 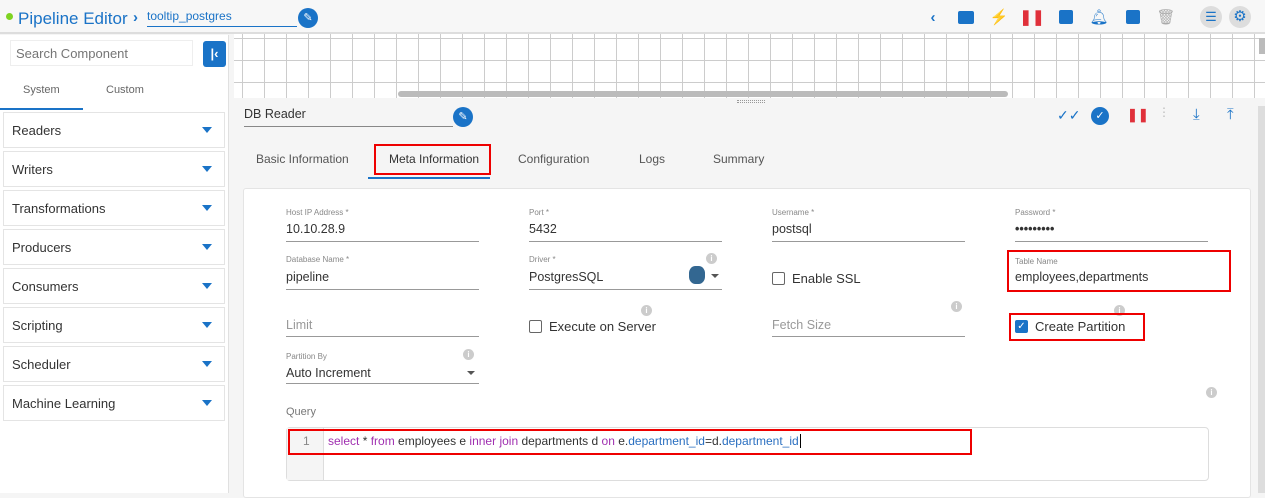 What do you see at coordinates (307, 277) in the screenshot?
I see `database-input: pipeline` at bounding box center [307, 277].